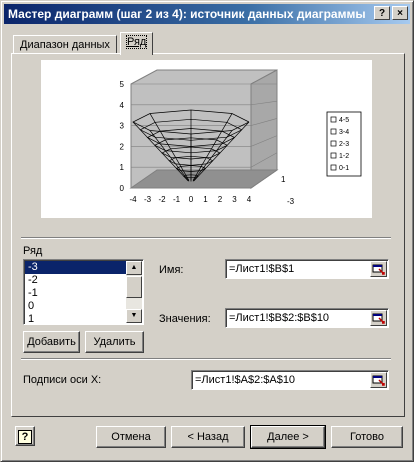 The image size is (414, 462). What do you see at coordinates (171, 270) in the screenshot?
I see `name-label: Имя:` at bounding box center [171, 270].